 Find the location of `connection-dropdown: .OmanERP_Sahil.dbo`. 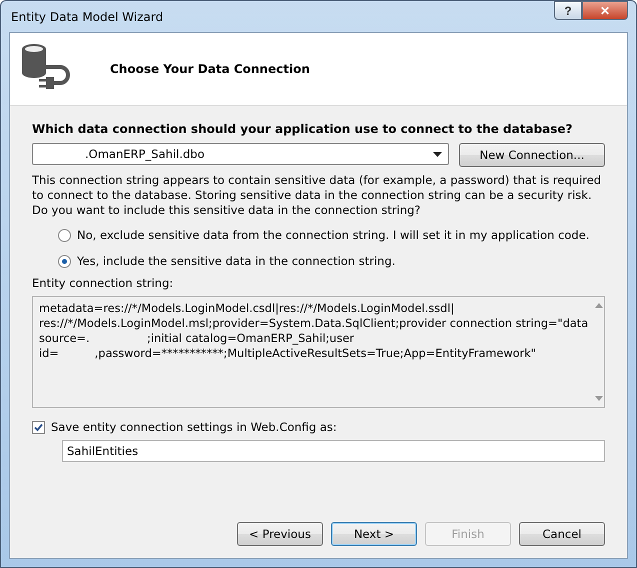

connection-dropdown: .OmanERP_Sahil.dbo is located at coordinates (240, 154).